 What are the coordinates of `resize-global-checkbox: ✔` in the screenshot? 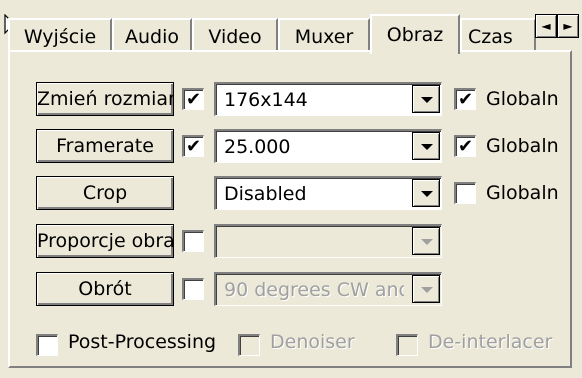 It's located at (465, 99).